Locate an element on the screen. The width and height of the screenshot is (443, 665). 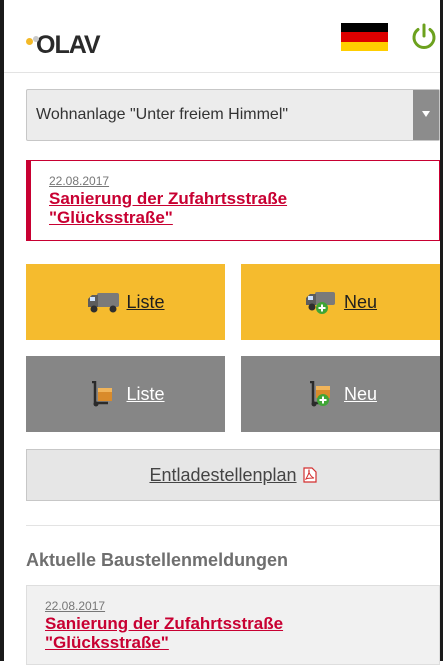
pickup-list-button: Liste is located at coordinates (125, 394).